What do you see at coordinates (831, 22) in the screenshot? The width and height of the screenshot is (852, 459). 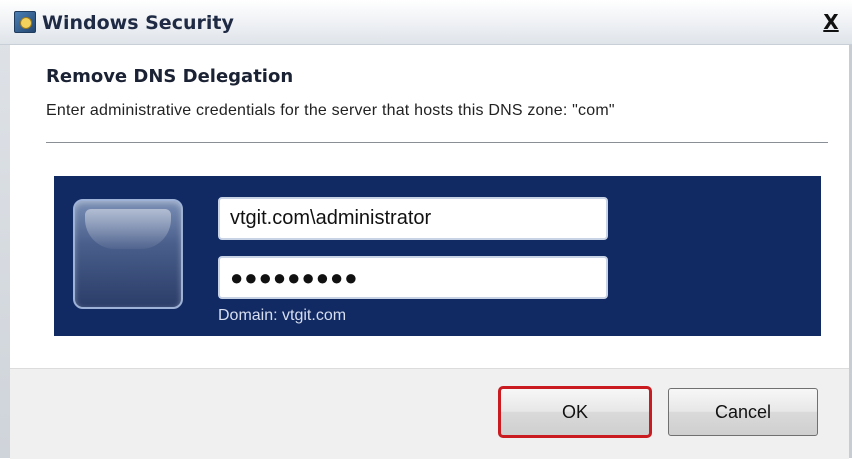 I see `close-button: X` at bounding box center [831, 22].